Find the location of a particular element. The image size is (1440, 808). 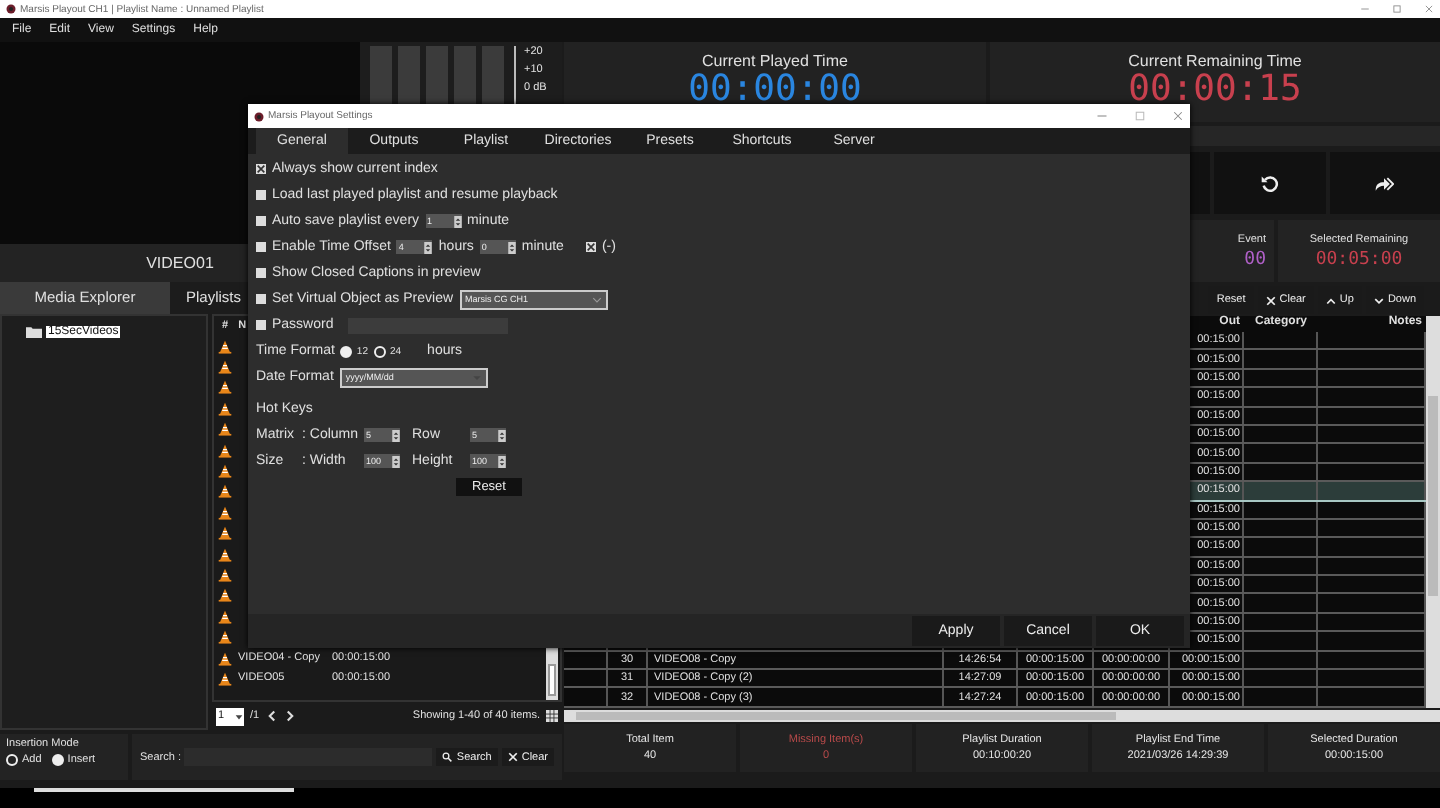

next-icon is located at coordinates (289, 716).